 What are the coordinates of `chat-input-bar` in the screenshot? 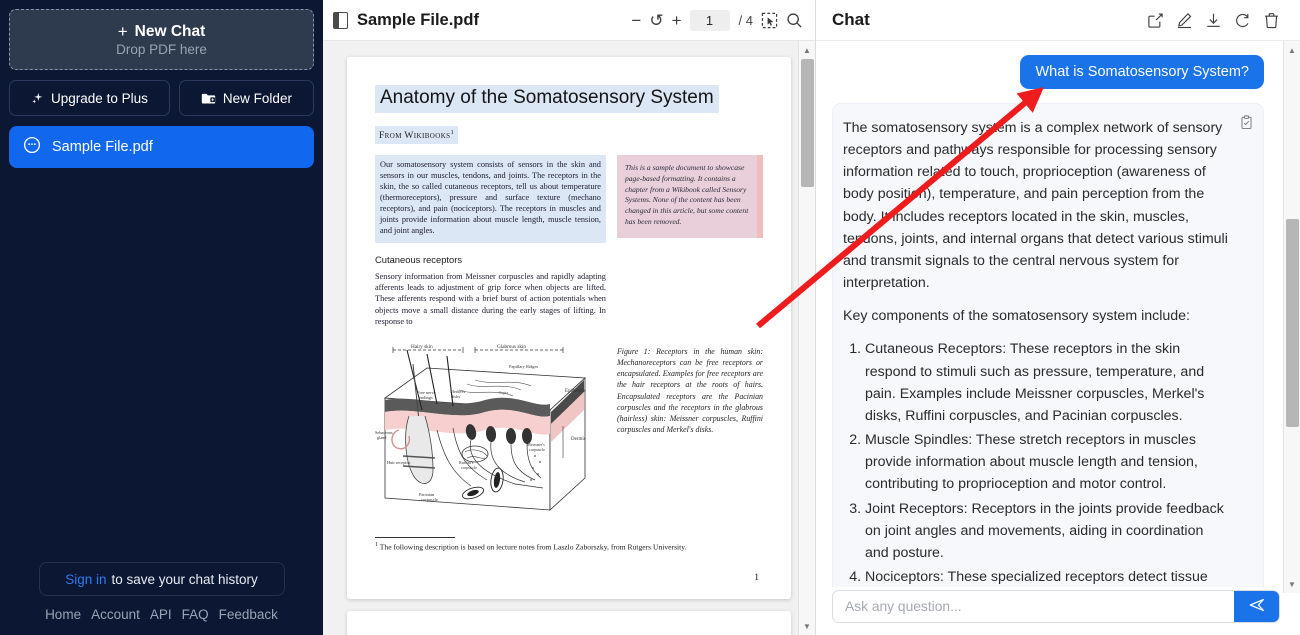 It's located at (1058, 611).